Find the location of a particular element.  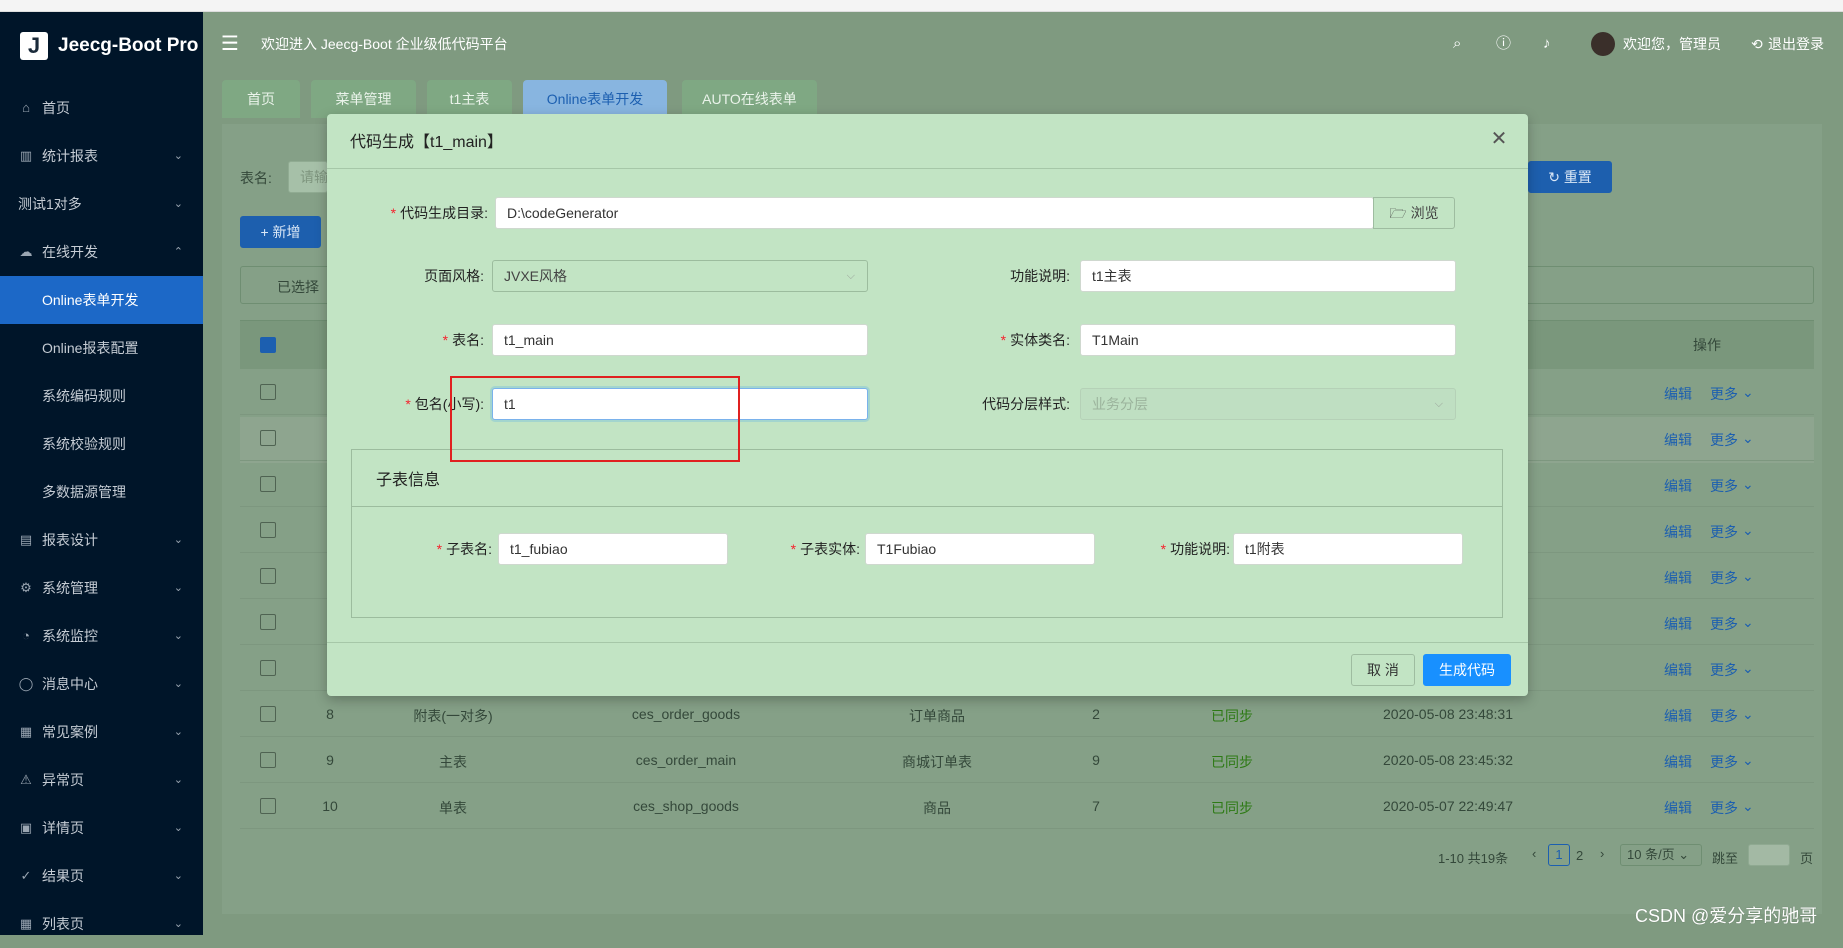

cancel-button: 取 消 is located at coordinates (1383, 670).